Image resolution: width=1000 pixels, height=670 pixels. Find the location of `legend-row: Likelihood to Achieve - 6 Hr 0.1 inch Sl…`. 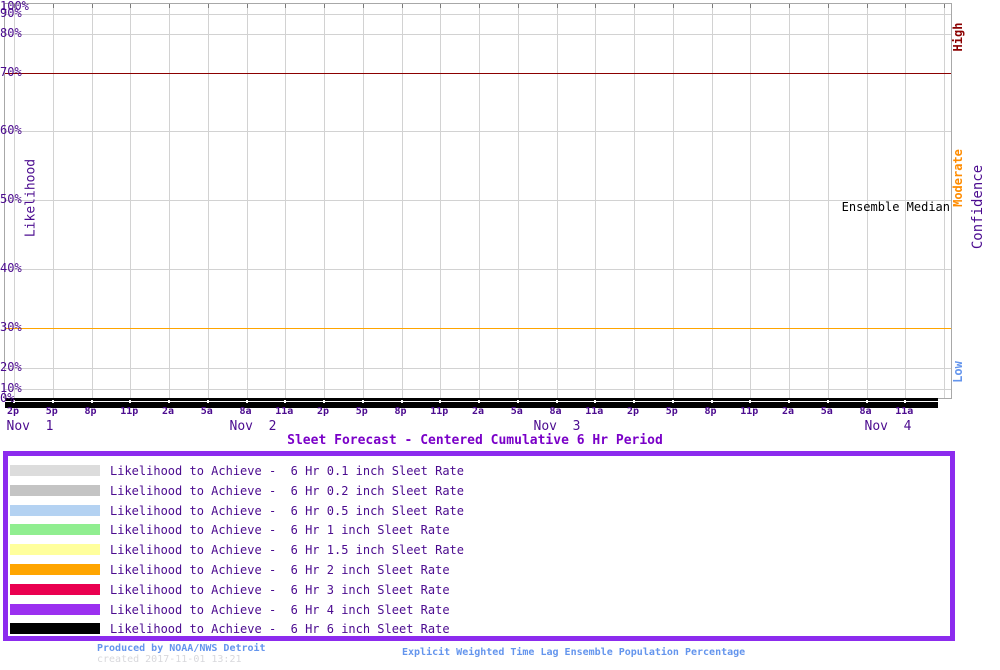

legend-row: Likelihood to Achieve - 6 Hr 0.1 inch Sl… is located at coordinates (479, 471).